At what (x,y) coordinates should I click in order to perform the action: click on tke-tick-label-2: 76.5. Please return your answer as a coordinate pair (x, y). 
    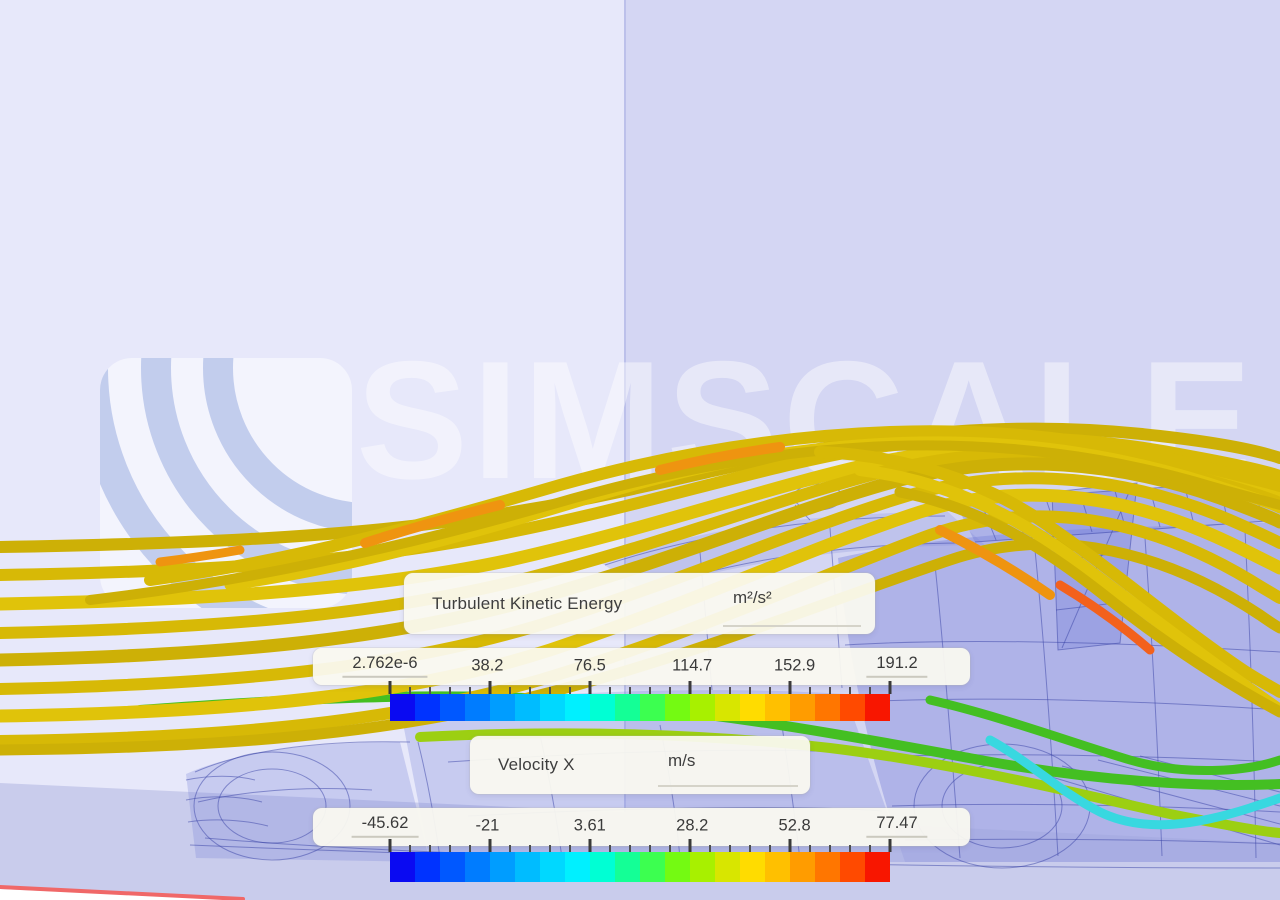
    Looking at the image, I should click on (589, 665).